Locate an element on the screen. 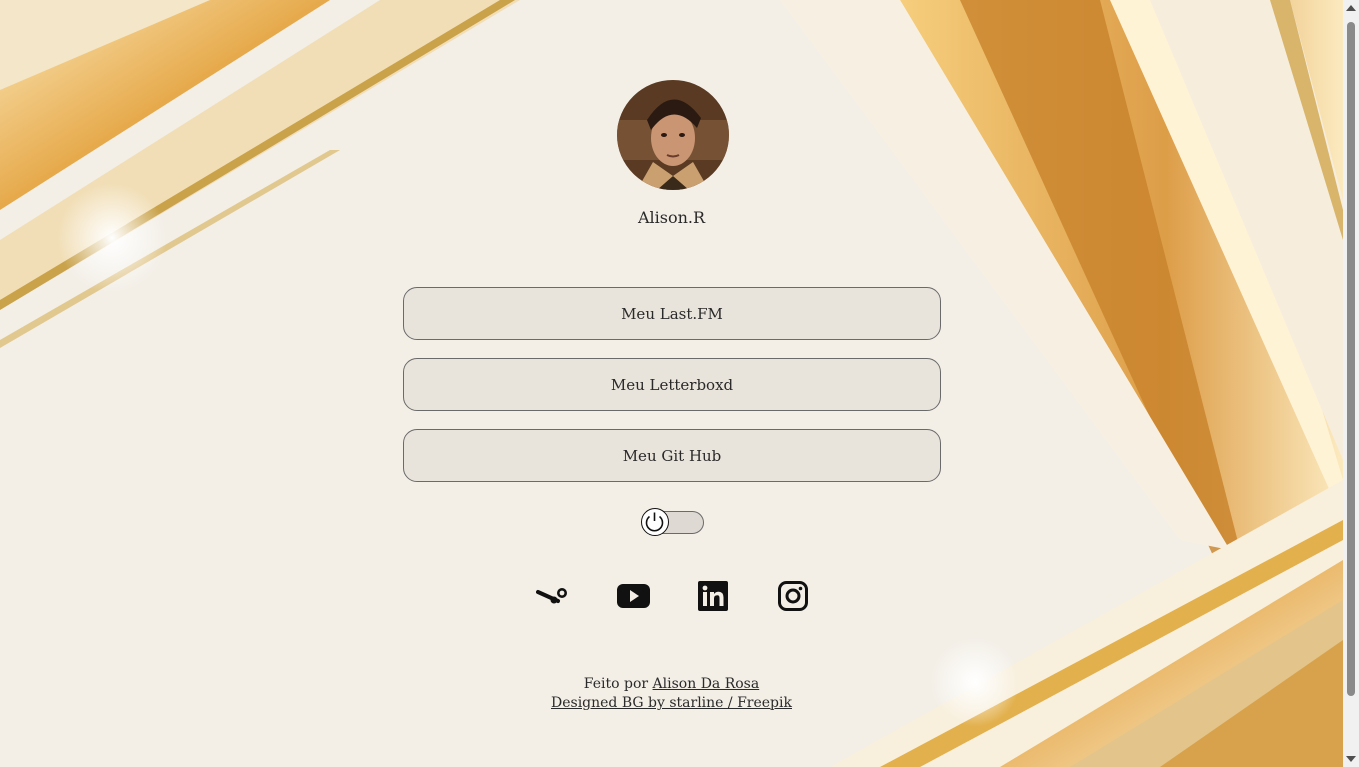  youtube-icon is located at coordinates (633, 596).